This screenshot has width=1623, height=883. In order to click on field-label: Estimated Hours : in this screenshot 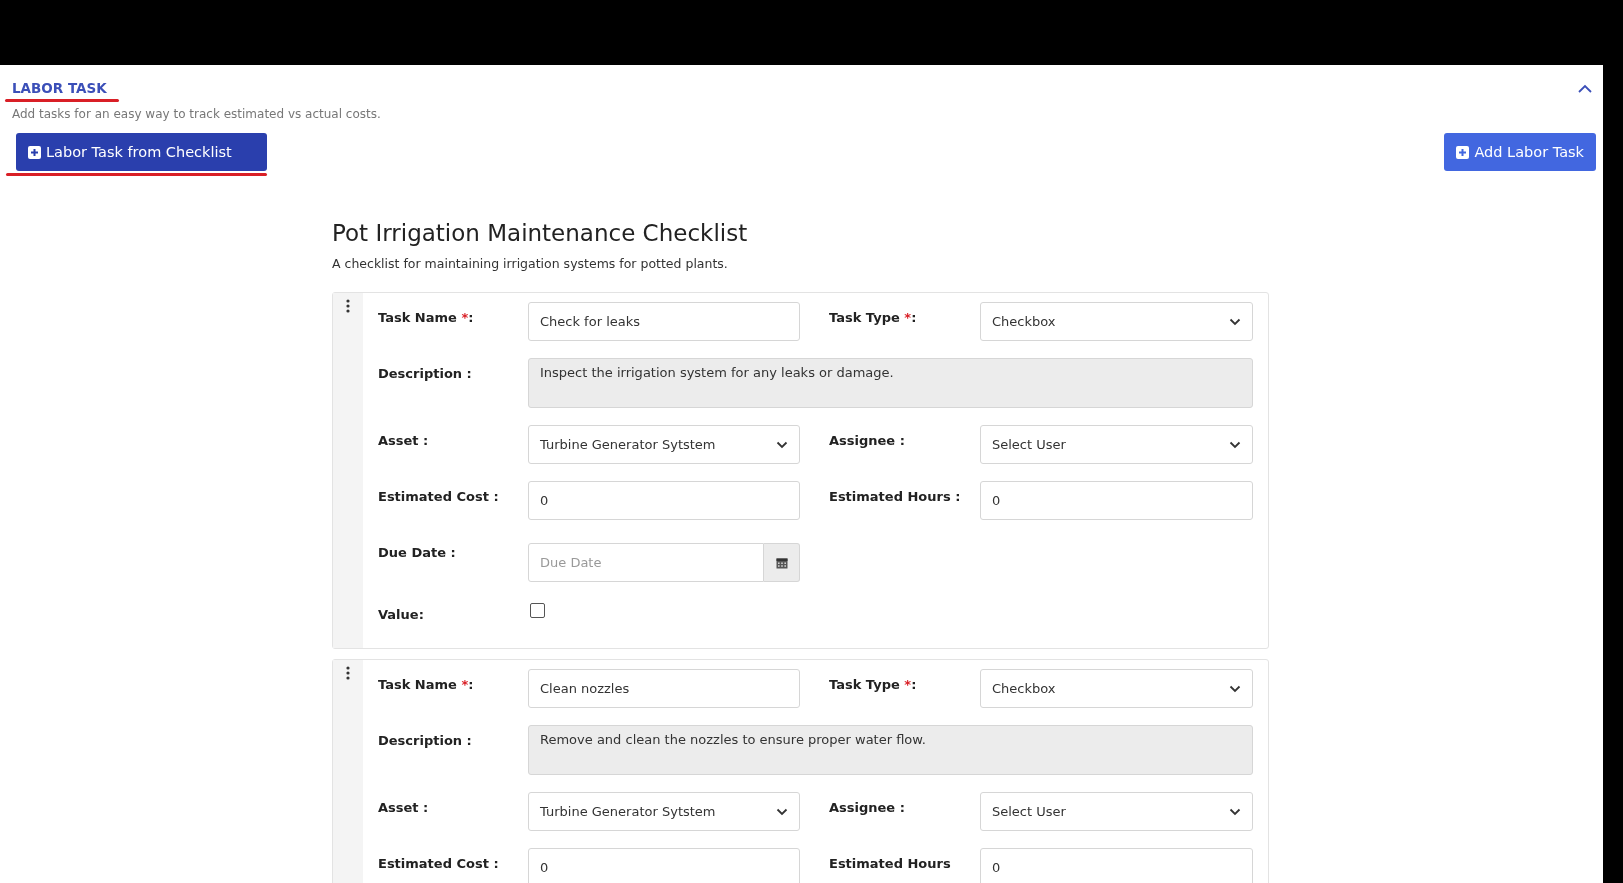, I will do `click(895, 497)`.